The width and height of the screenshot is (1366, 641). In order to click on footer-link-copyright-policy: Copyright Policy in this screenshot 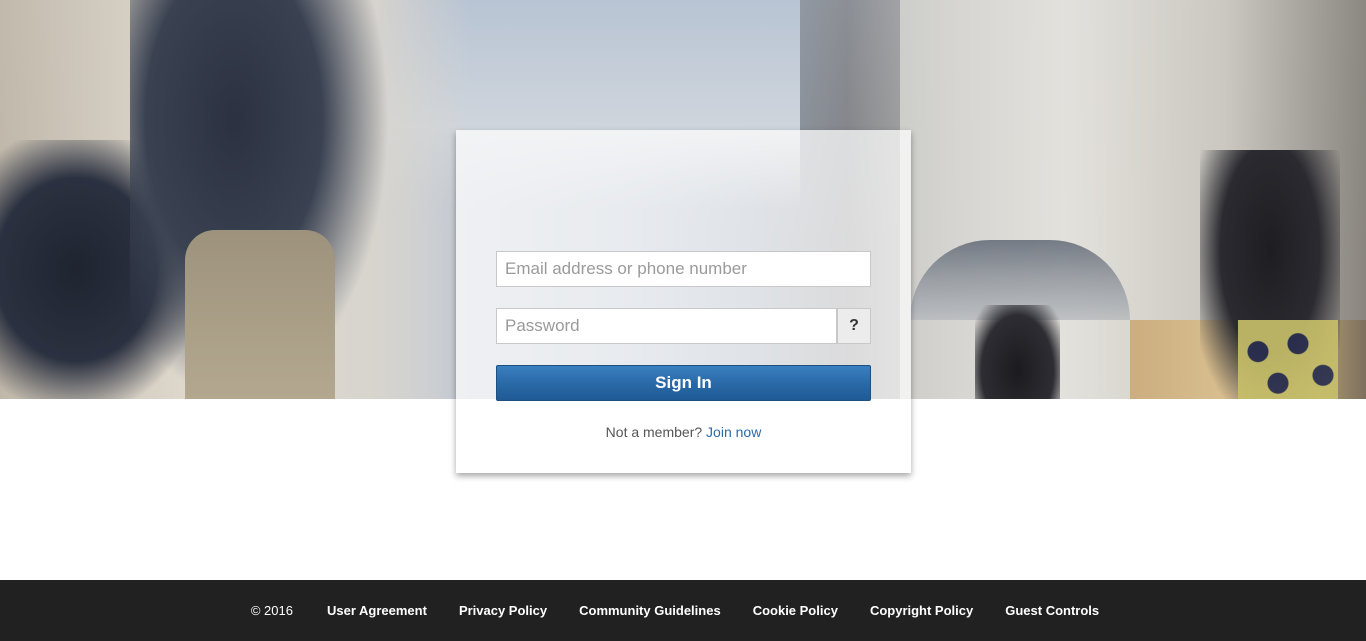, I will do `click(921, 610)`.